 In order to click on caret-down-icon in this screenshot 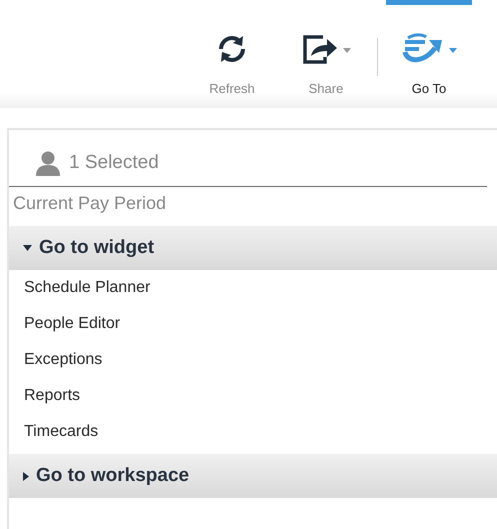, I will do `click(27, 248)`.